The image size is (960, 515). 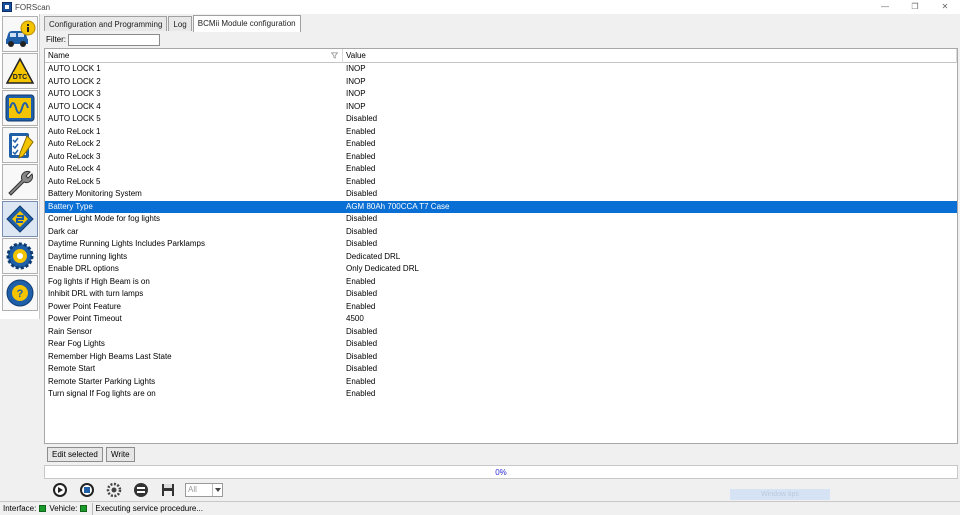 What do you see at coordinates (74, 68) in the screenshot?
I see `row-name-cell: AUTO LOCK 1` at bounding box center [74, 68].